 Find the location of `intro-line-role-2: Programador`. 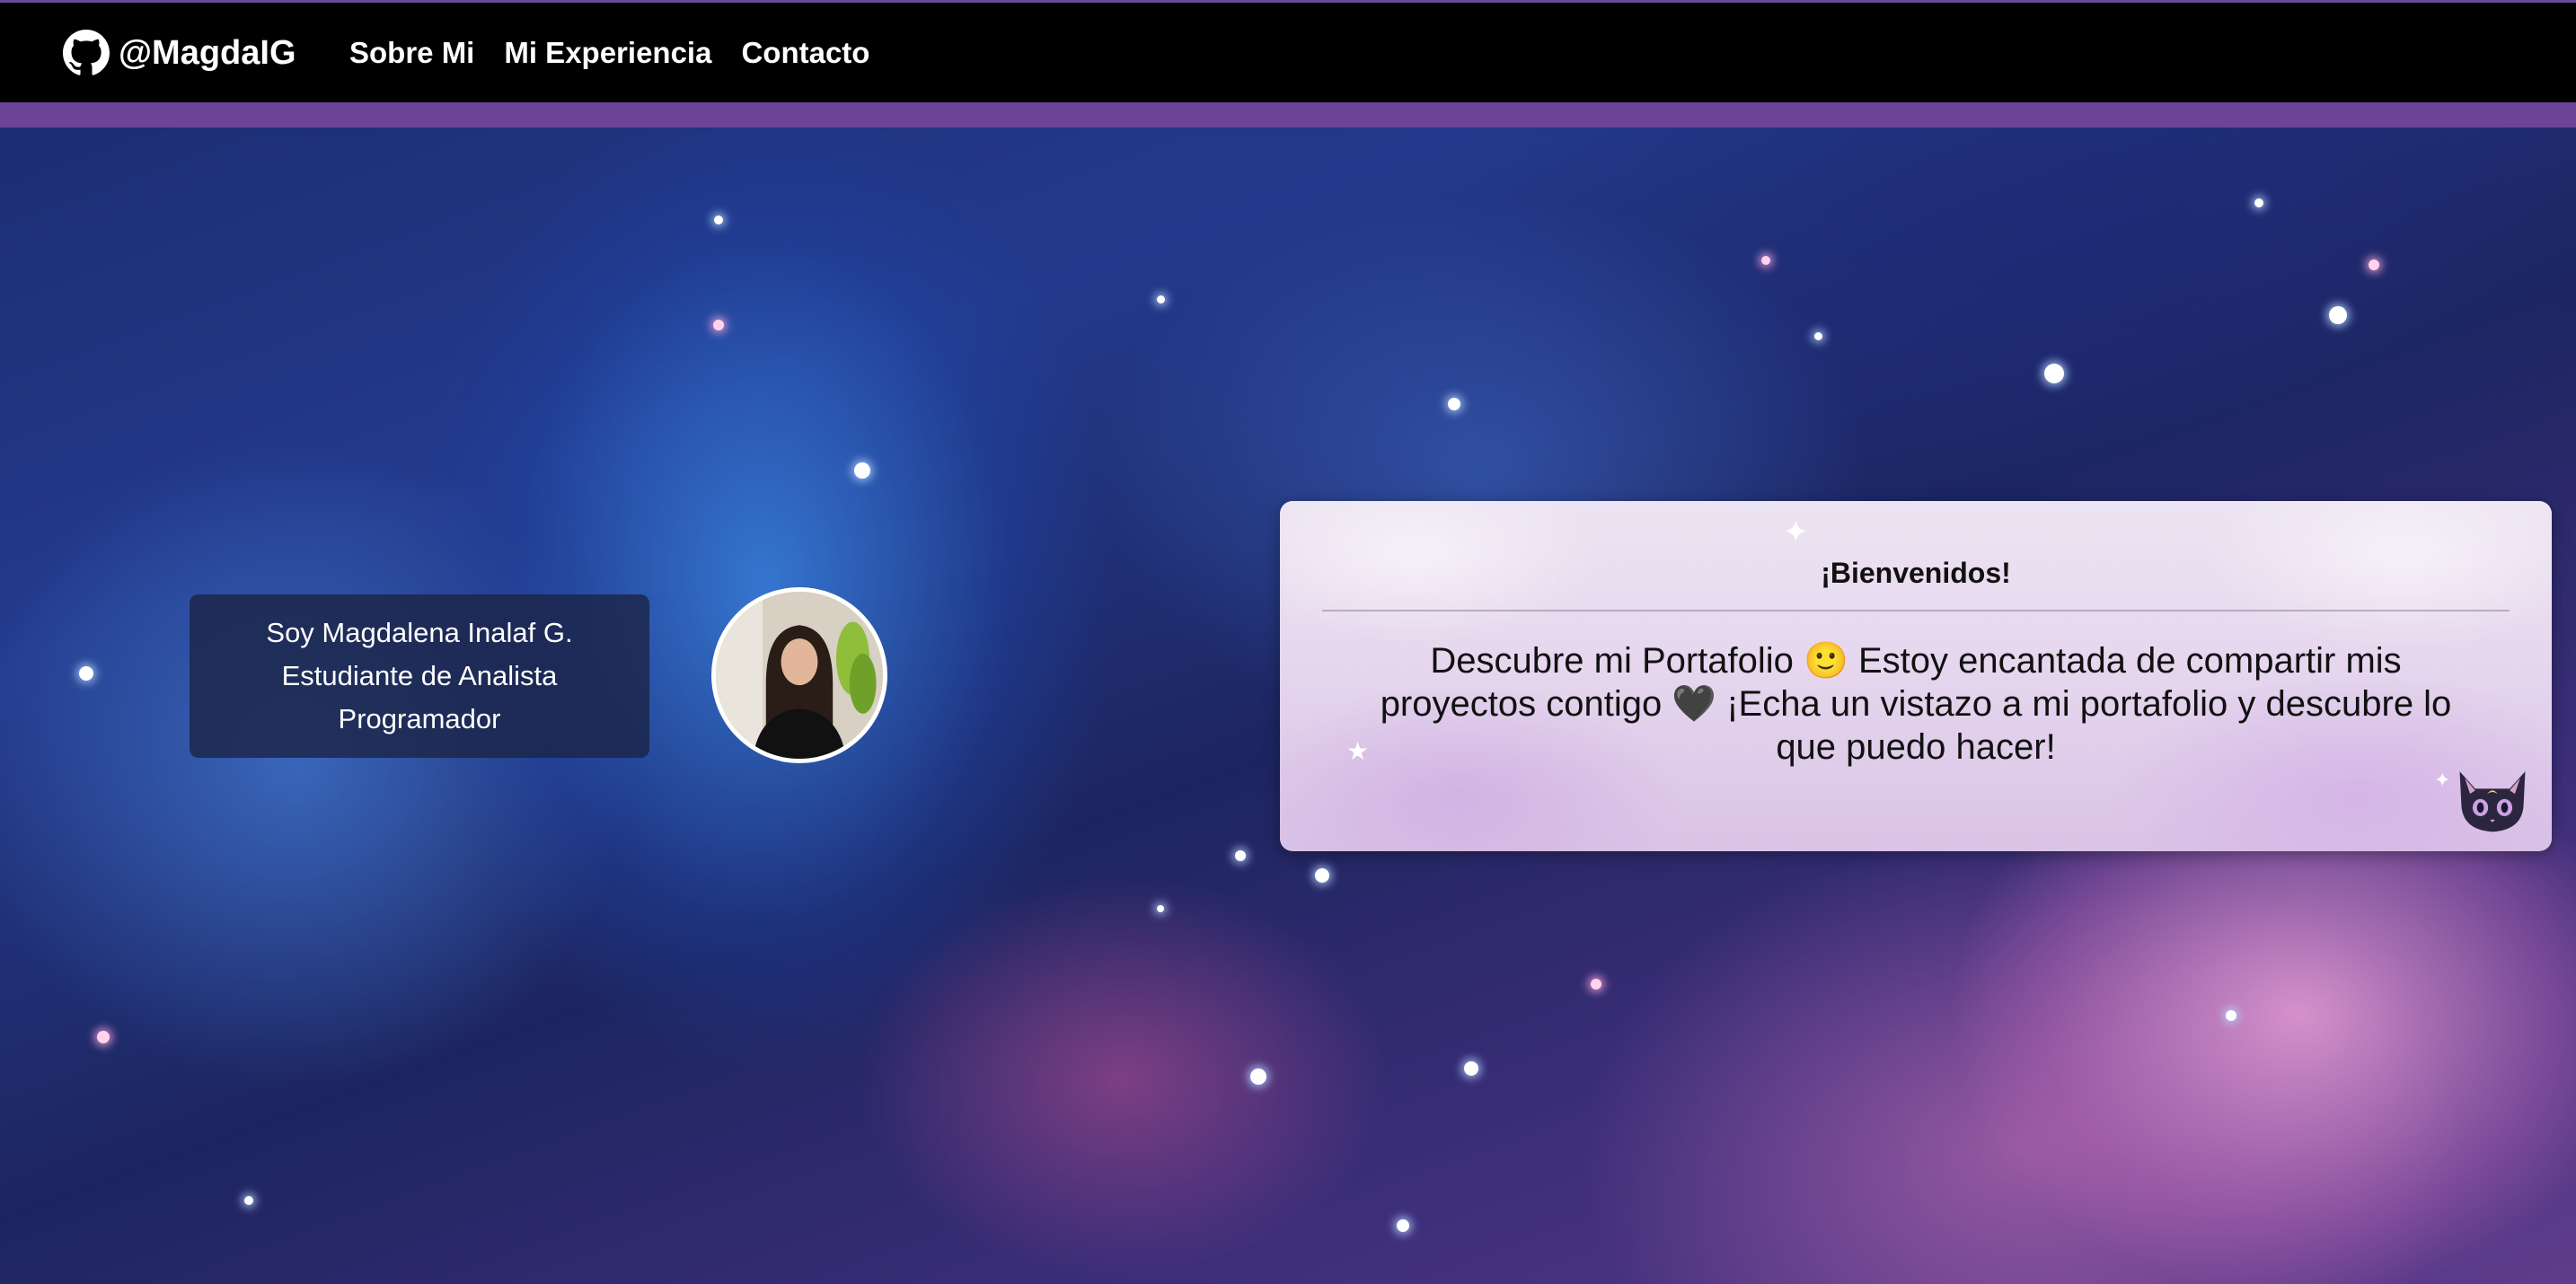

intro-line-role-2: Programador is located at coordinates (419, 718).